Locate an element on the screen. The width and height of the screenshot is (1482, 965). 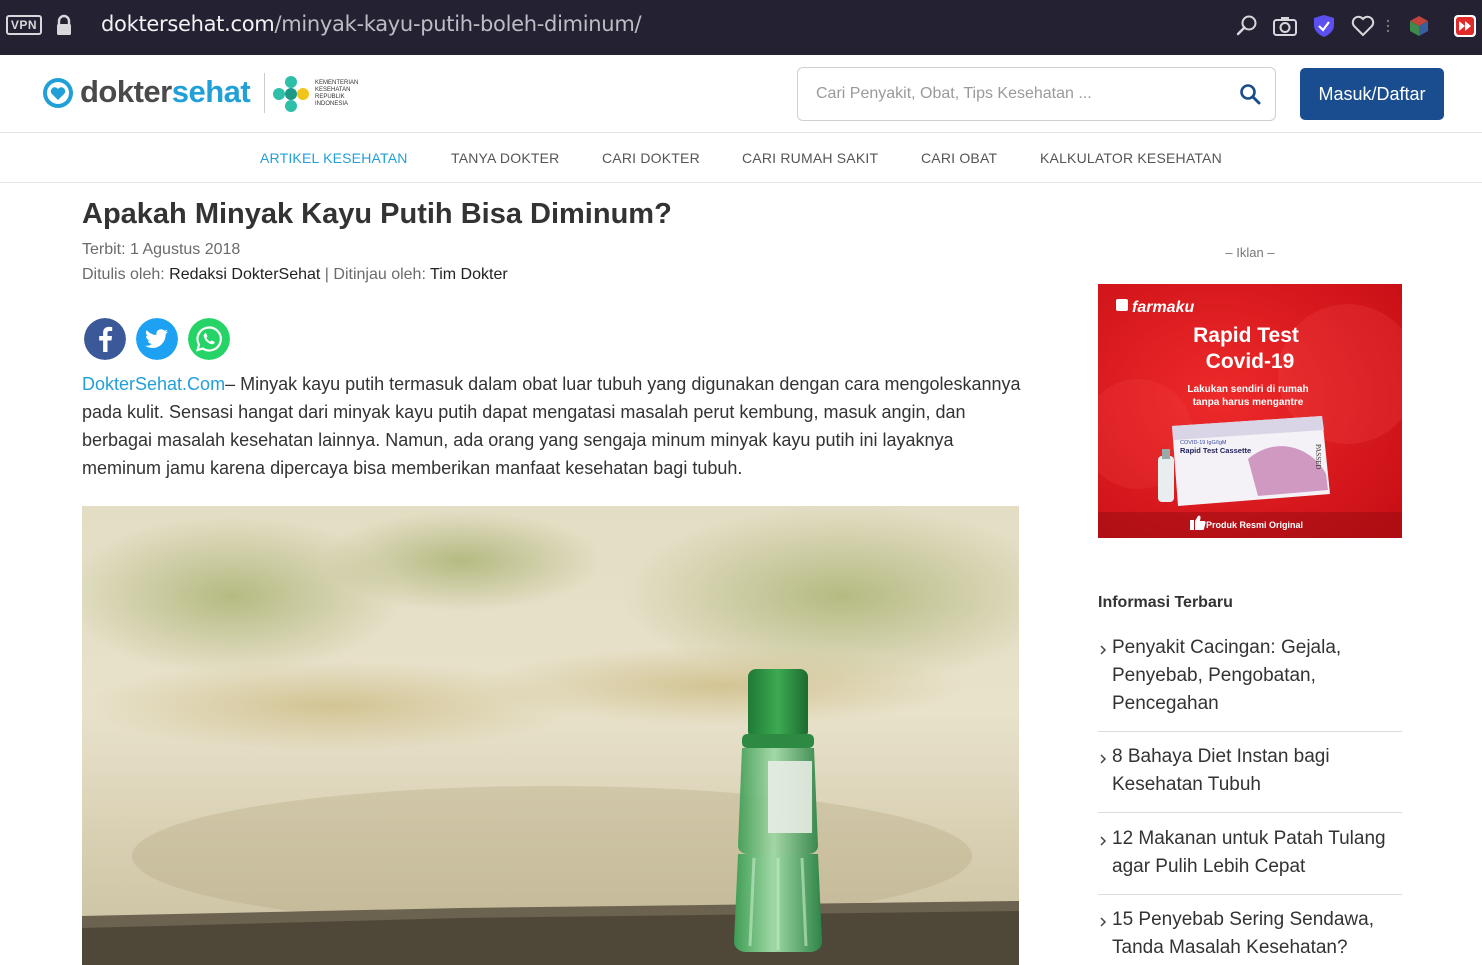
nav-item-cari-obat: CARI OBAT is located at coordinates (959, 158).